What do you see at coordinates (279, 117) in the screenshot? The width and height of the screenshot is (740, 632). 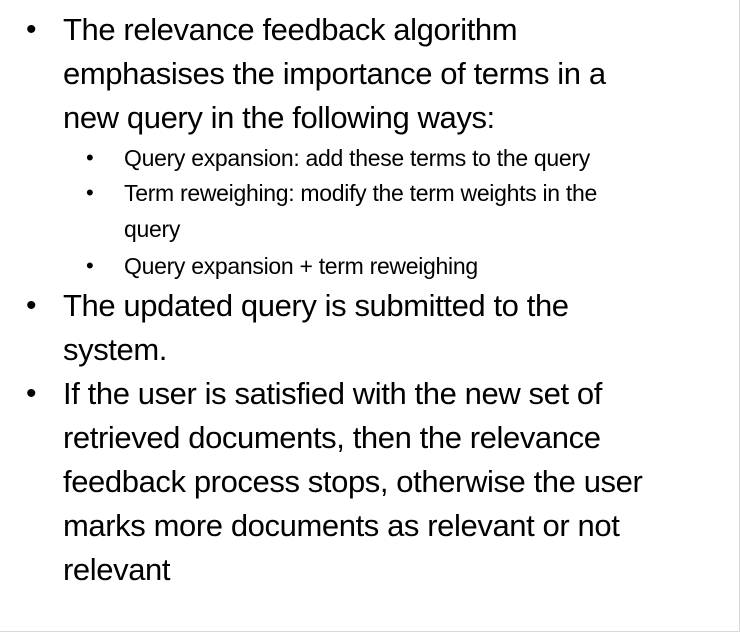 I see `bullet-text-line: new query in the following ways:` at bounding box center [279, 117].